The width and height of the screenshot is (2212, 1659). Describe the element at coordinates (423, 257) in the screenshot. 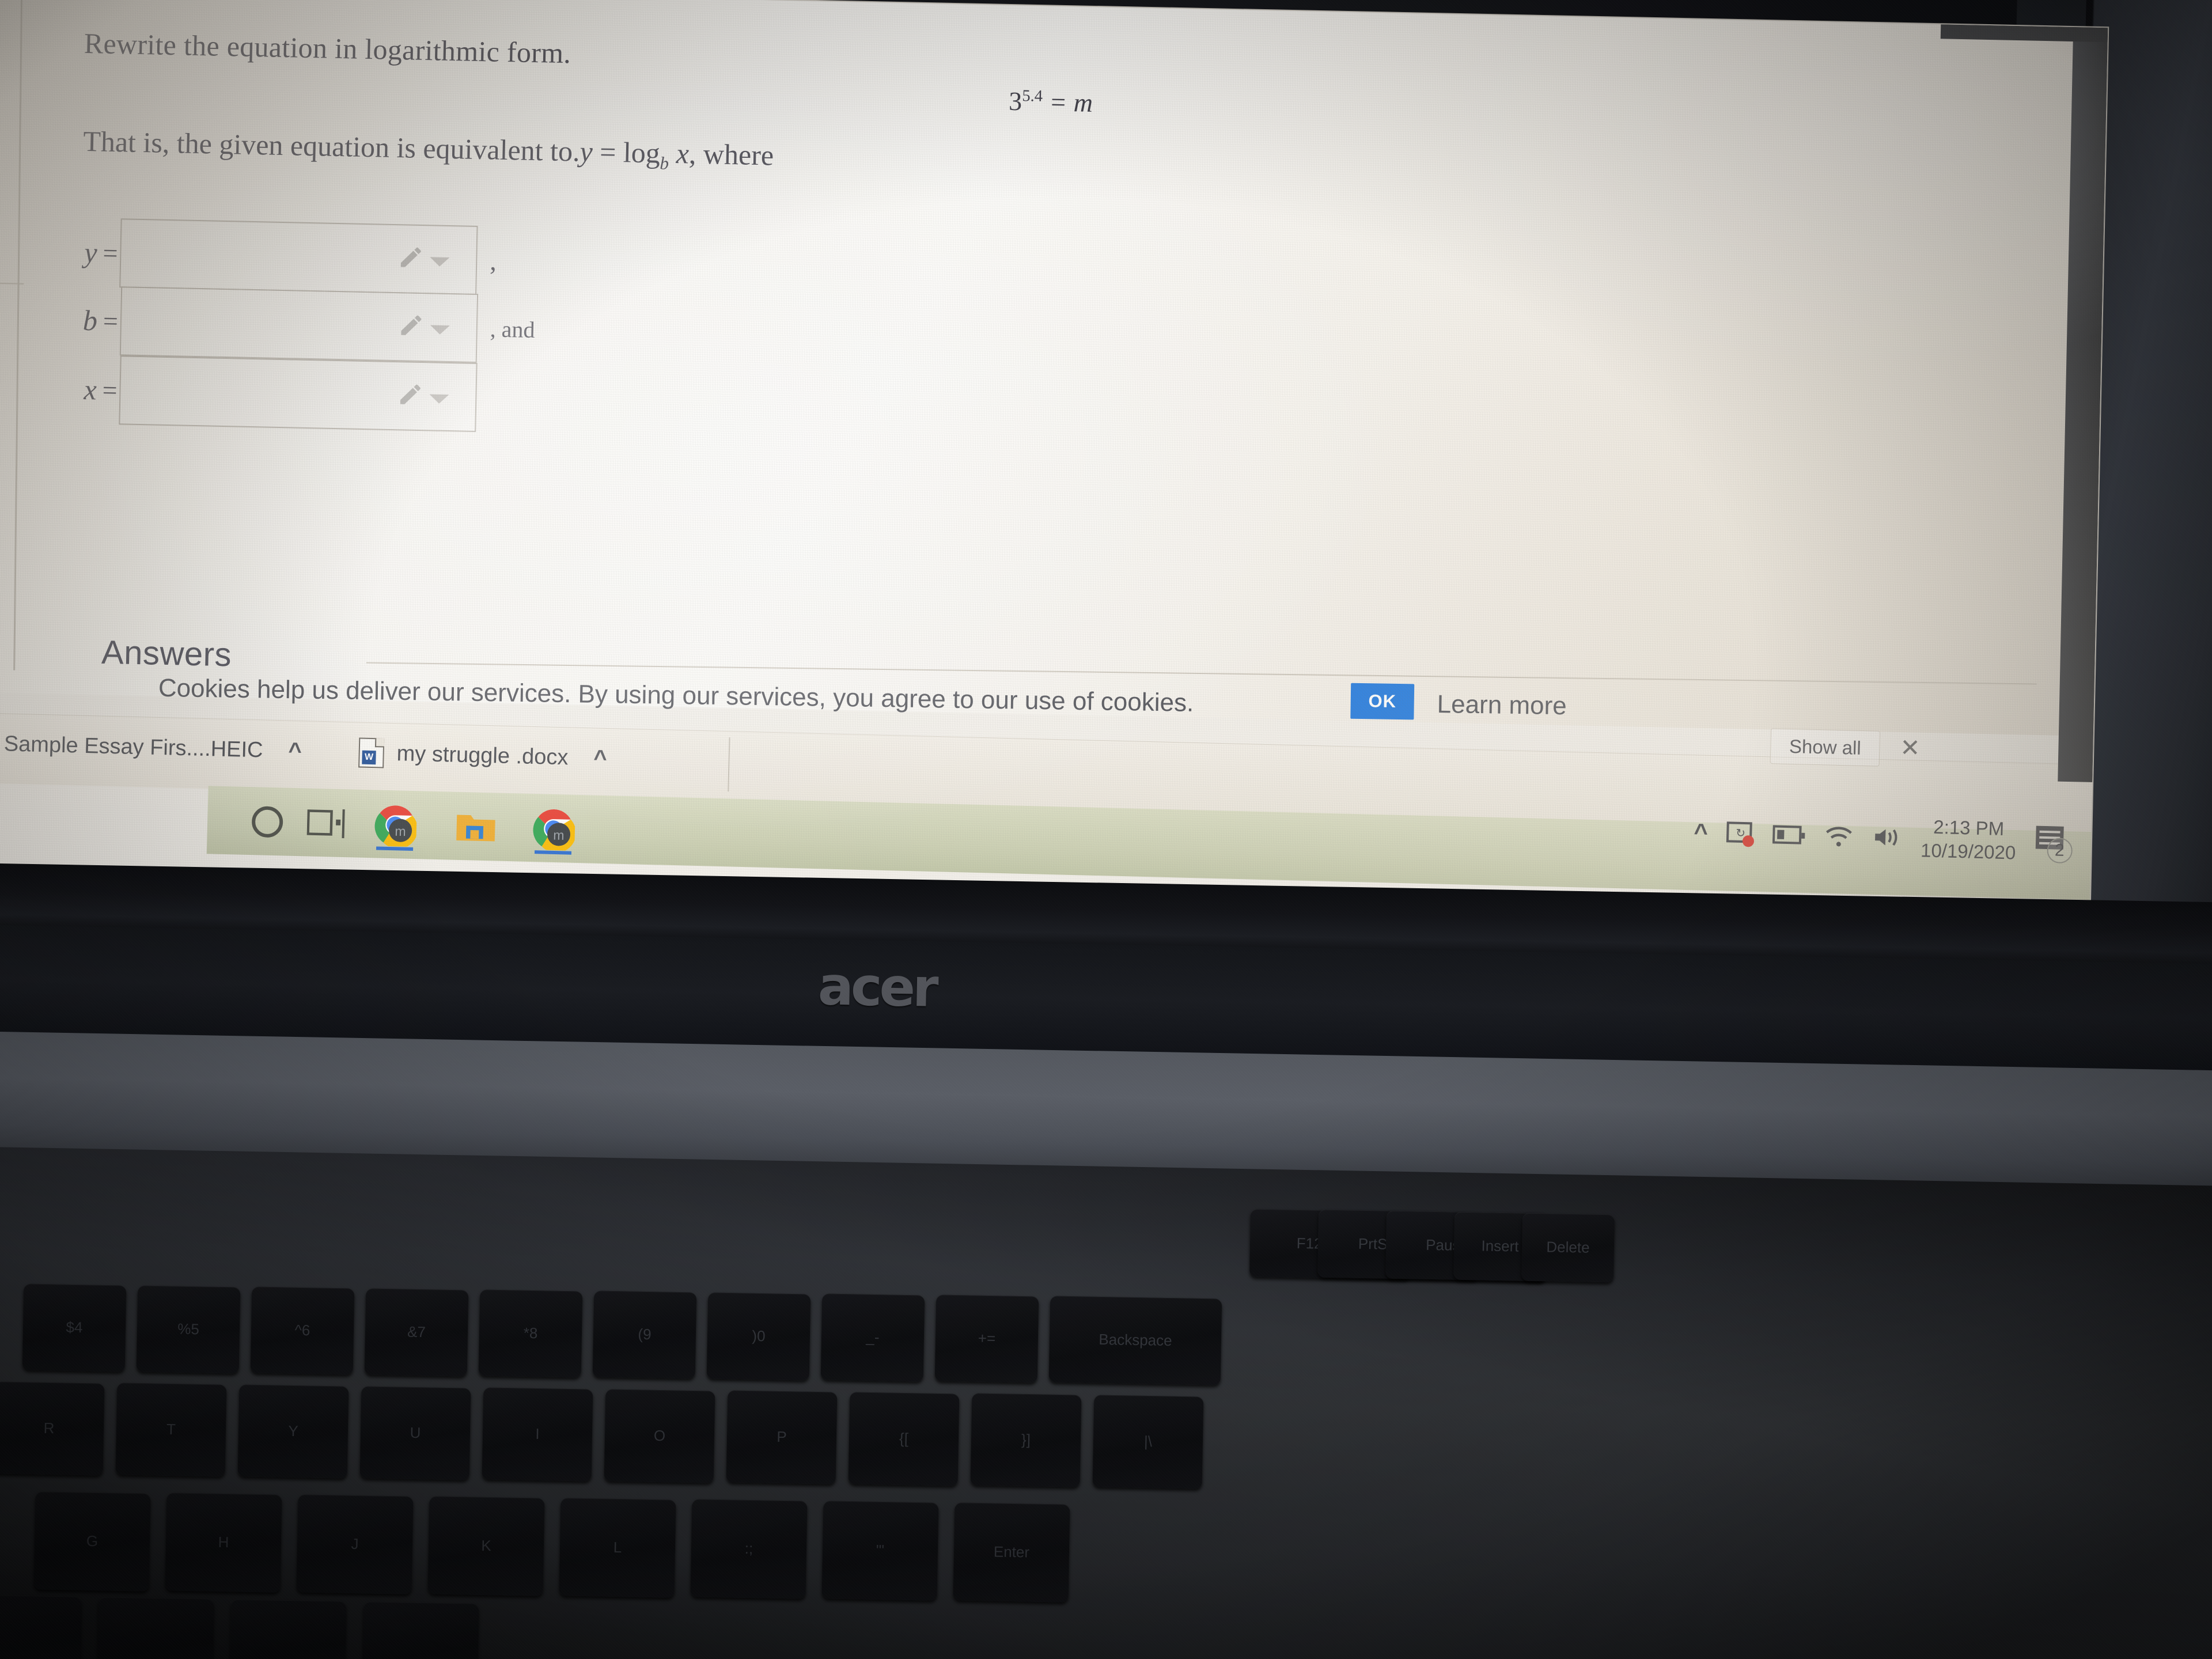

I see `math-editor-toggle-y` at that location.